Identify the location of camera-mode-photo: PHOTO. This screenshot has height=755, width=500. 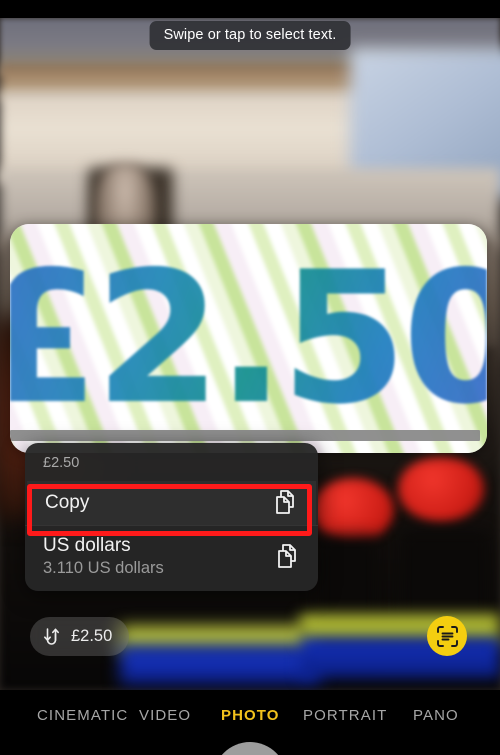
(250, 715).